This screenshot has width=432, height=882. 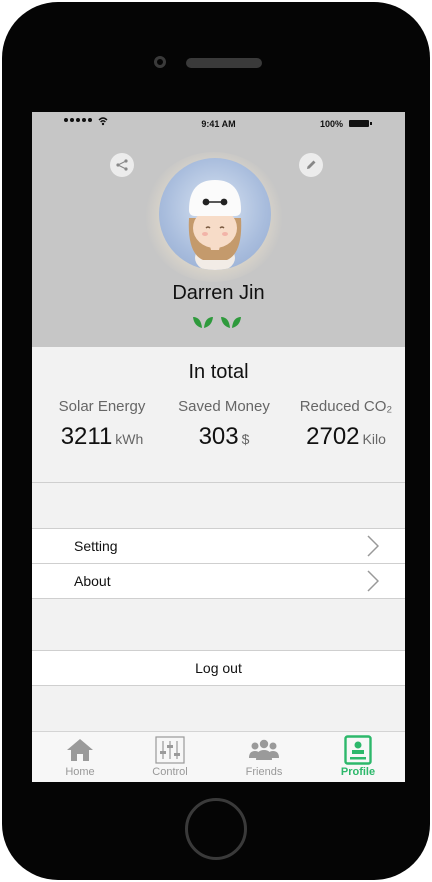 I want to click on status-bar: 9:41 AM 100%, so click(x=218, y=123).